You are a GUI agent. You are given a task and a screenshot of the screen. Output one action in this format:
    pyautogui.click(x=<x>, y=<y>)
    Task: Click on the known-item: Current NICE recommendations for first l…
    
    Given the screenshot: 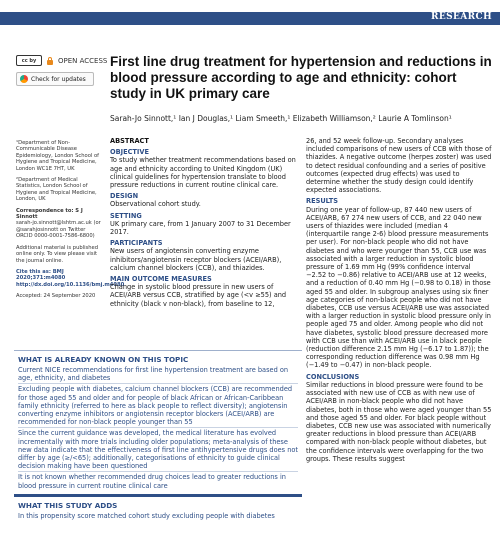 What is the action you would take?
    pyautogui.click(x=153, y=374)
    